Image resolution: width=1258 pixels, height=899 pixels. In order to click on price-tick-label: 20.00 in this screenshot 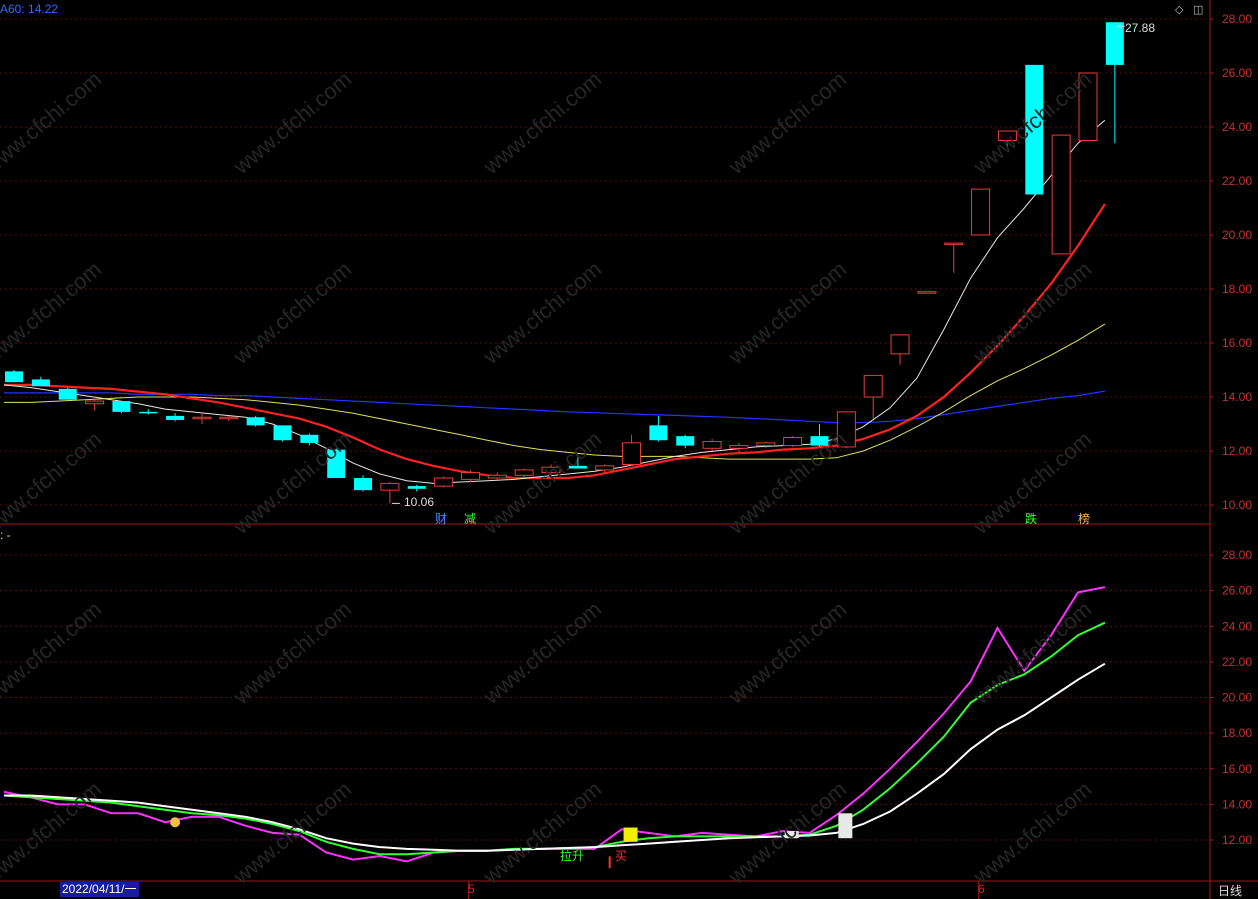, I will do `click(1237, 235)`.